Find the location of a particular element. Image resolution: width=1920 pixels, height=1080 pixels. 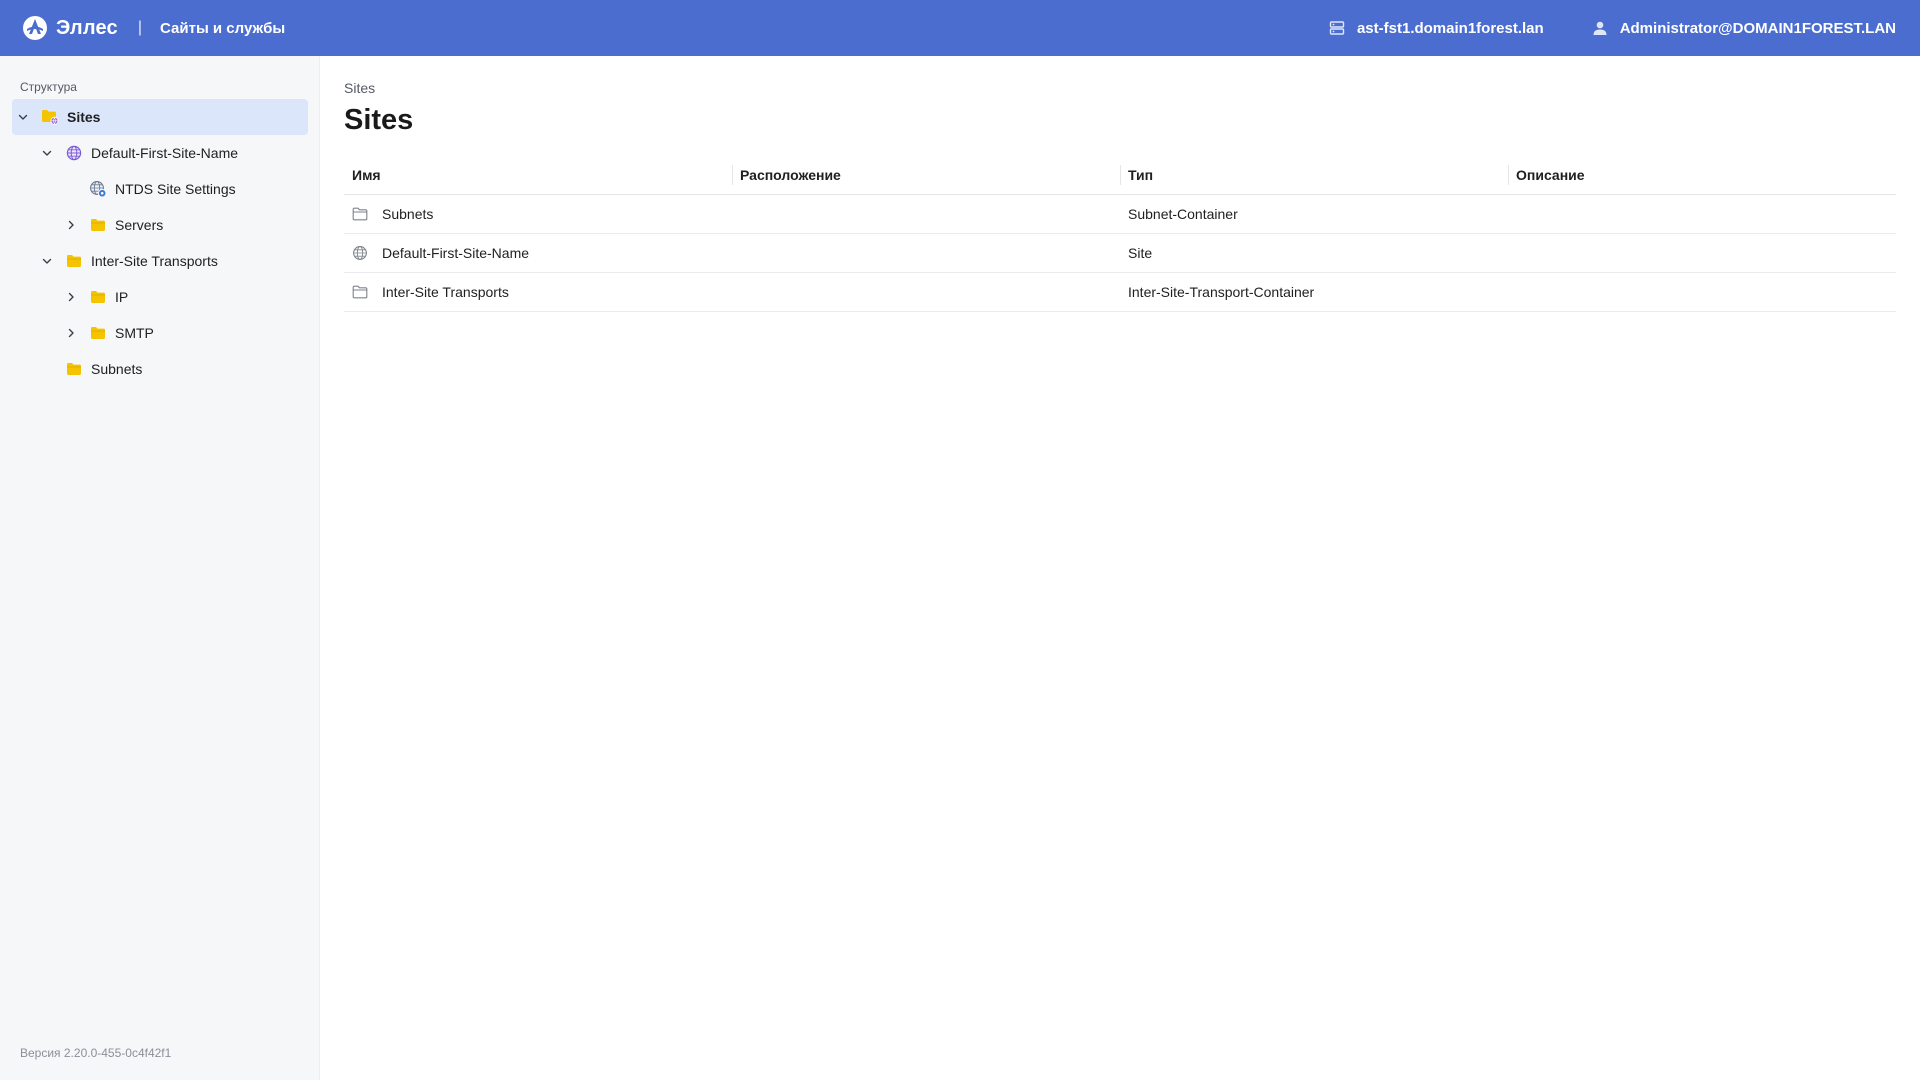

tree-item-label: Inter-Site Transports is located at coordinates (154, 261).